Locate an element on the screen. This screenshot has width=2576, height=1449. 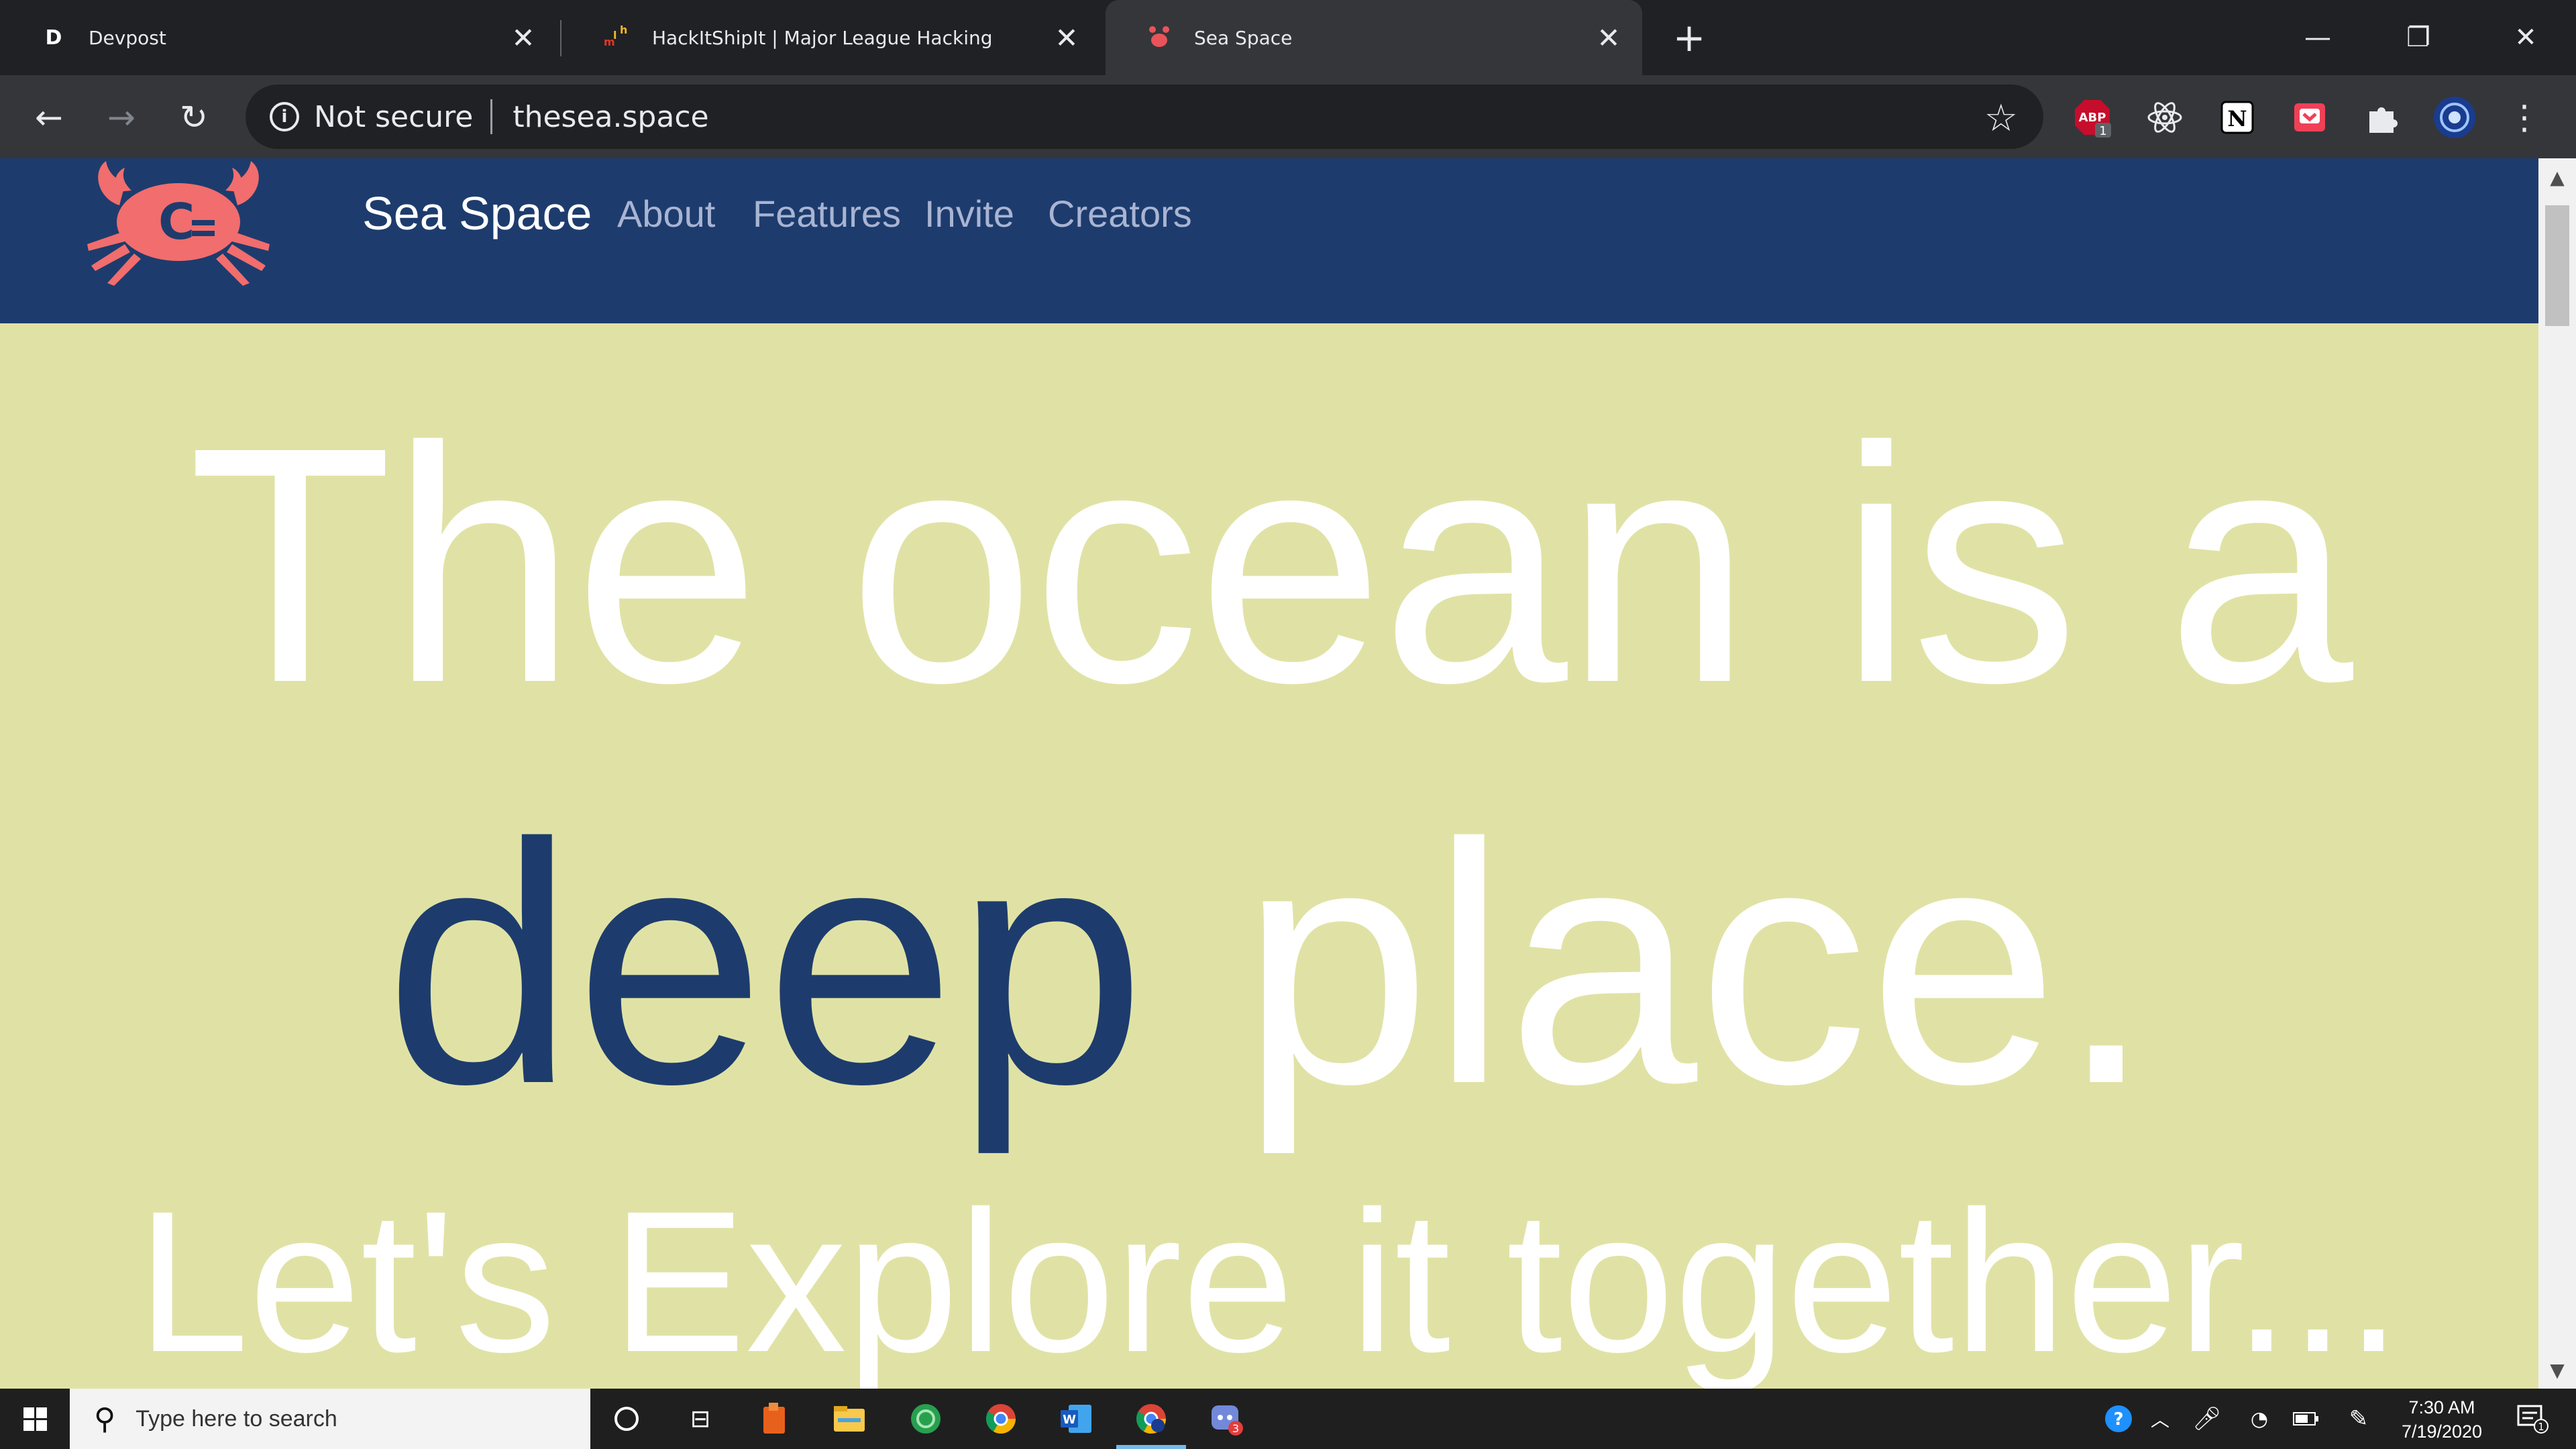
svg-text: W is located at coordinates (1069, 1420).